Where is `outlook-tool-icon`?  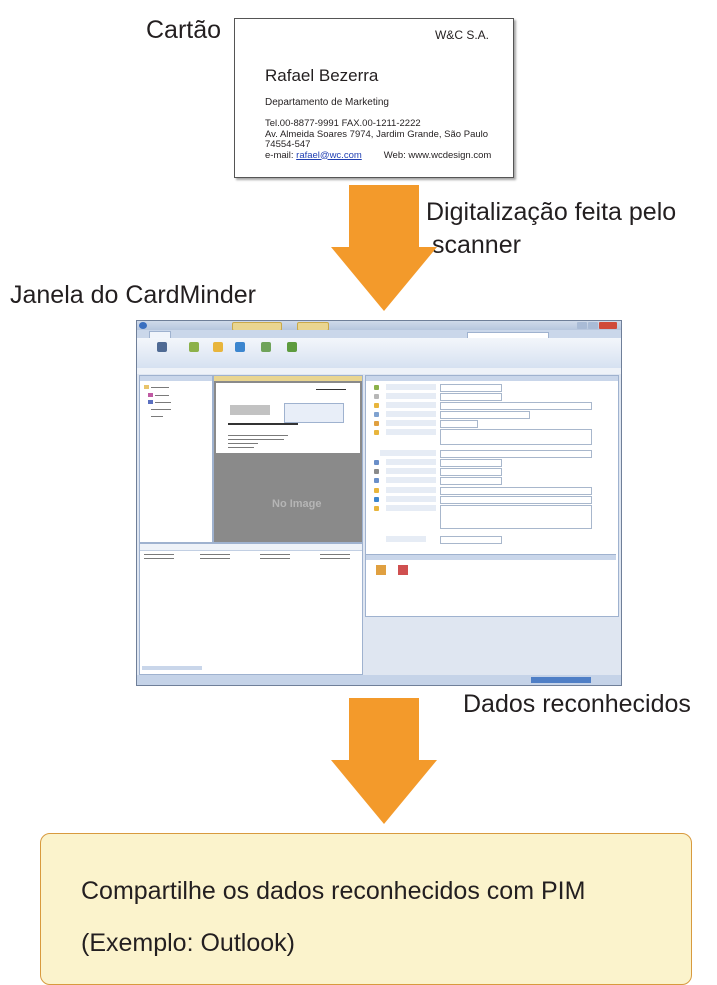 outlook-tool-icon is located at coordinates (240, 347).